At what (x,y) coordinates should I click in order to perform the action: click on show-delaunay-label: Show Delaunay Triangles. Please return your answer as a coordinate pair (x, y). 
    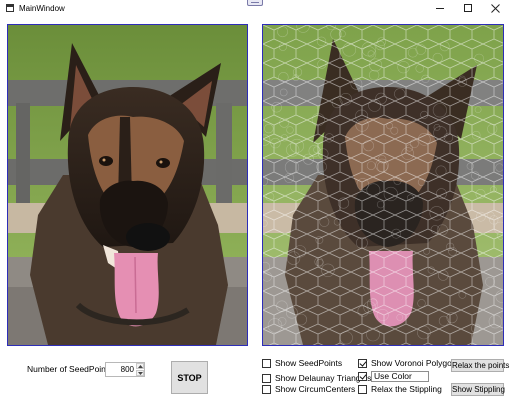
    Looking at the image, I should click on (323, 378).